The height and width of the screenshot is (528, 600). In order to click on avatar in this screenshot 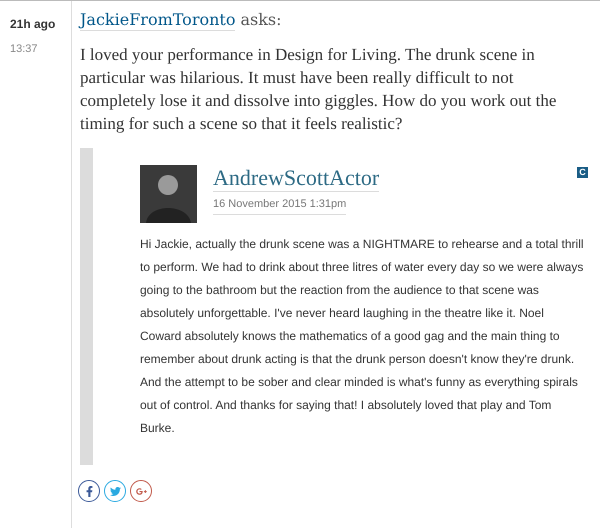, I will do `click(168, 194)`.